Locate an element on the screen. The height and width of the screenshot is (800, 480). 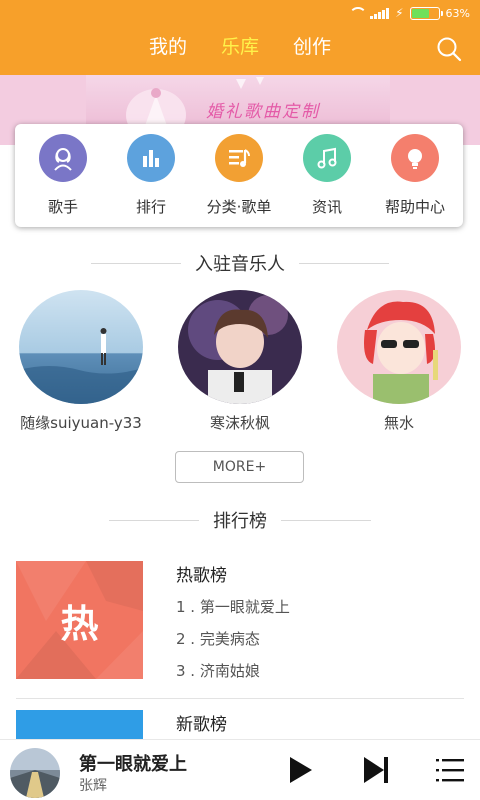
playlist-icon is located at coordinates (239, 158).